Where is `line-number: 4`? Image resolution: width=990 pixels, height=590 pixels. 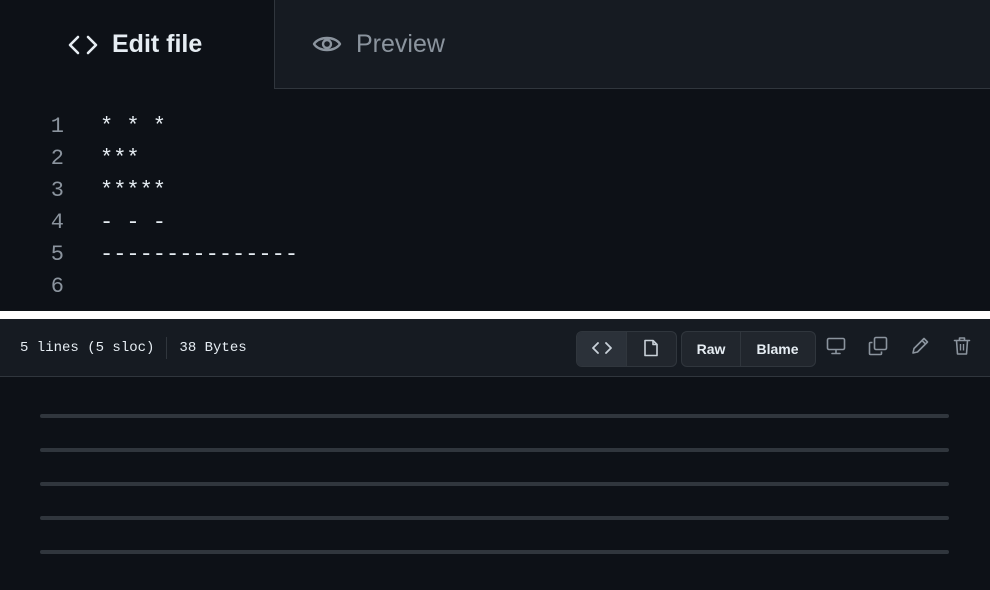 line-number: 4 is located at coordinates (57, 222).